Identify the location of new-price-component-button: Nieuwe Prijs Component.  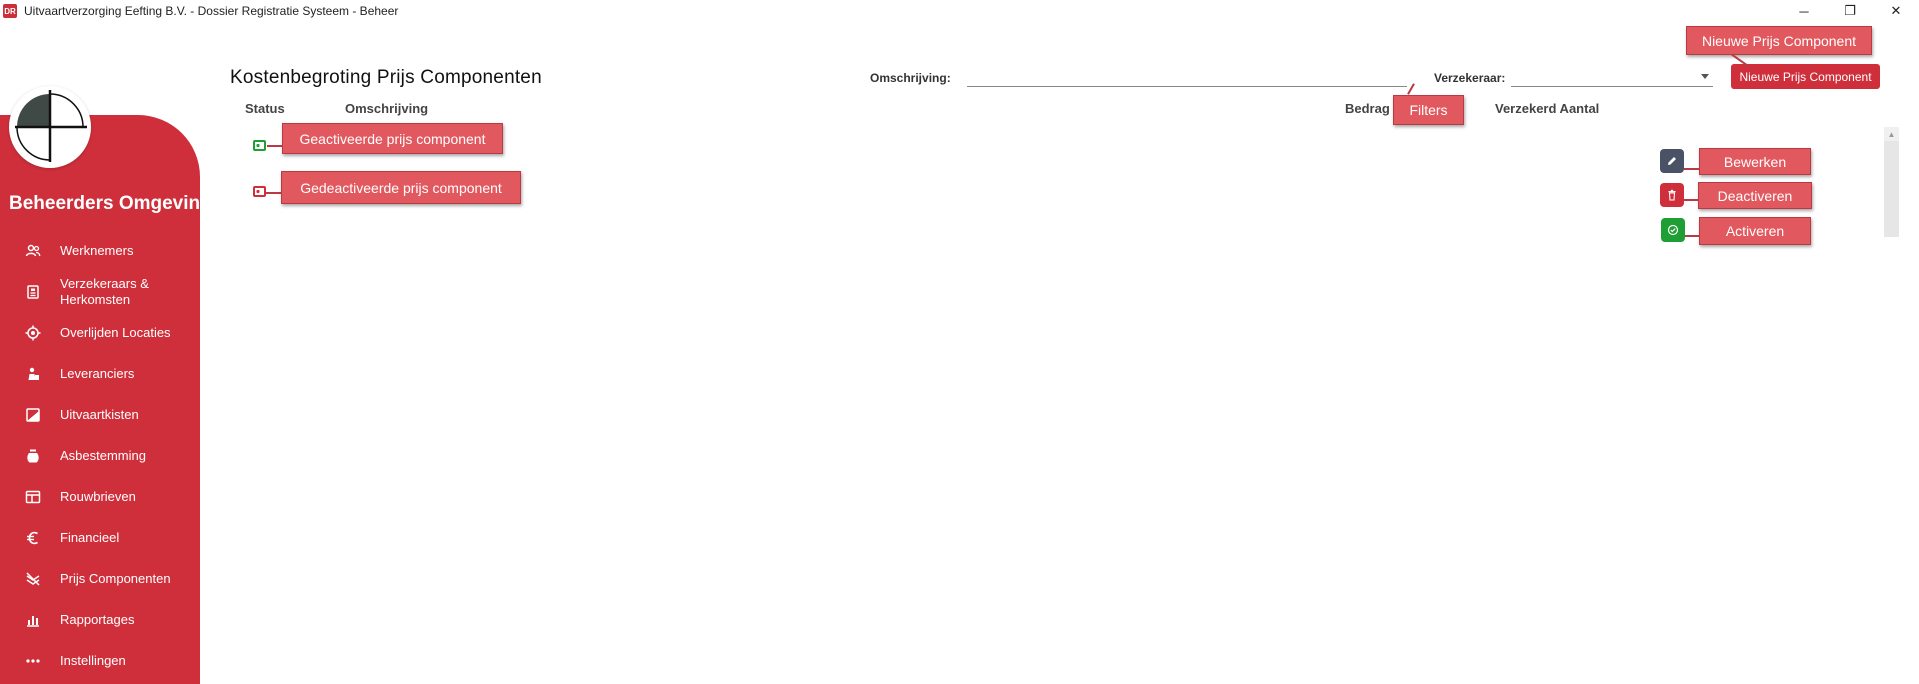
(1805, 76).